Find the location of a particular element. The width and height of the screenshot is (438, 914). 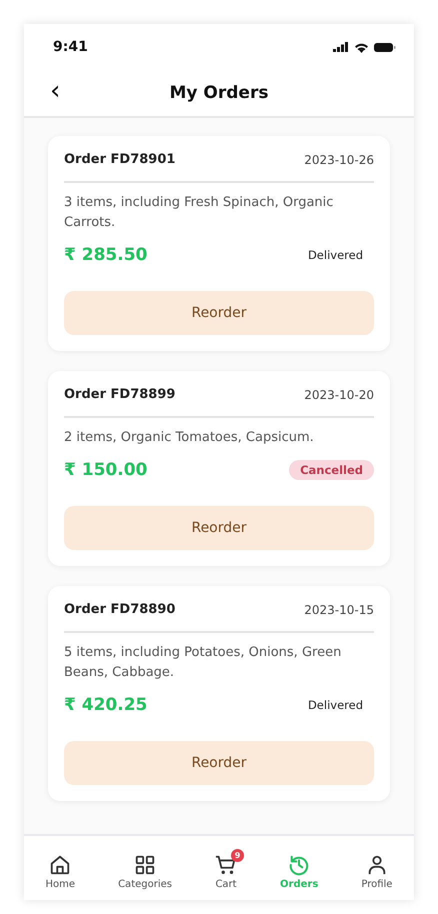

order-number: Order FD78899 is located at coordinates (120, 394).